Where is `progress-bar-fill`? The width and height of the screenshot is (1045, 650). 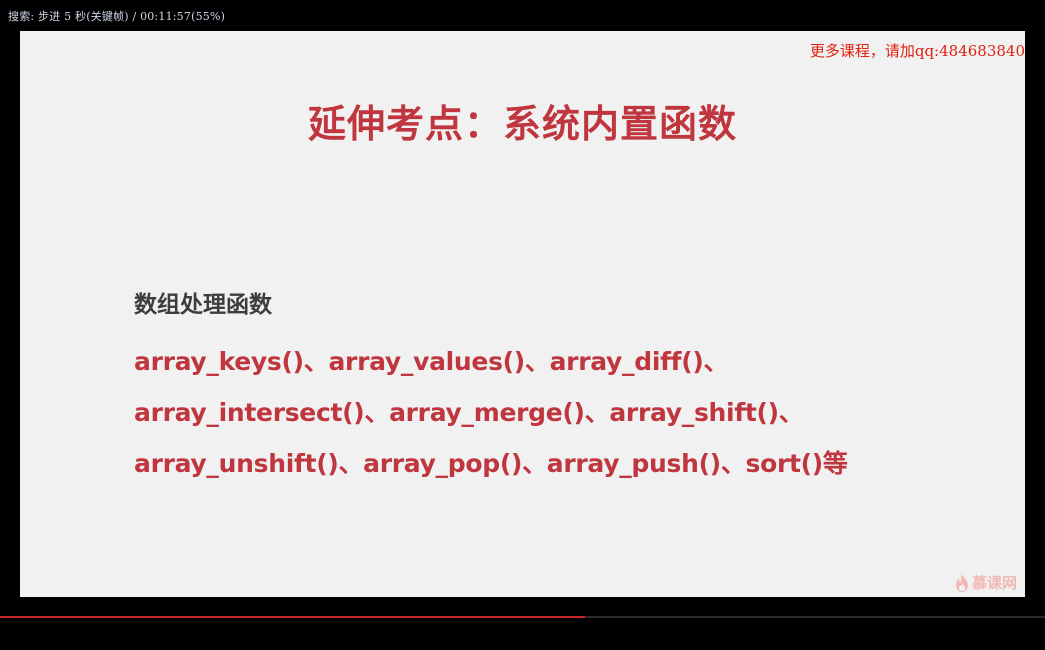 progress-bar-fill is located at coordinates (293, 617).